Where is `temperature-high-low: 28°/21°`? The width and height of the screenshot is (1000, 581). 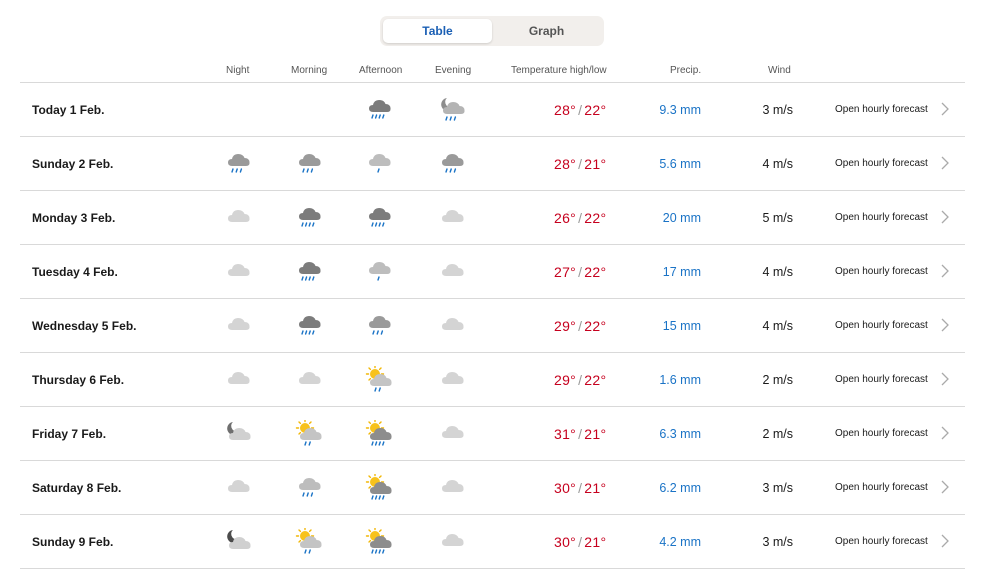 temperature-high-low: 28°/21° is located at coordinates (580, 164).